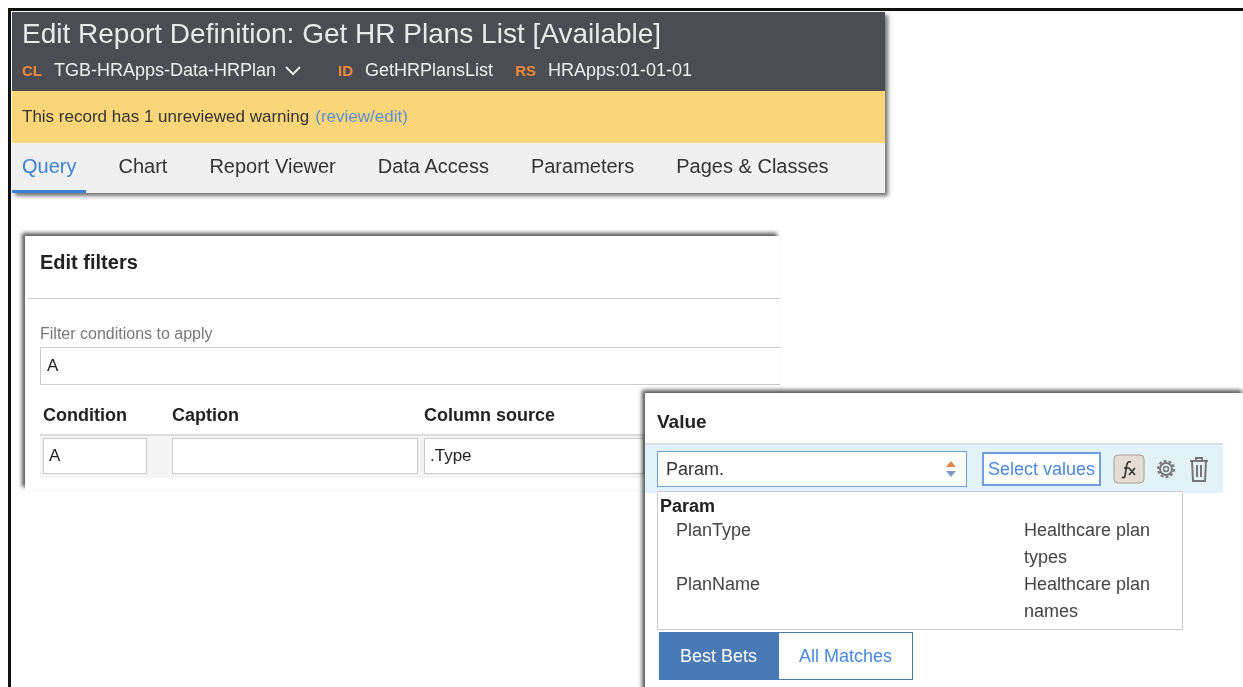 Image resolution: width=1243 pixels, height=687 pixels. I want to click on warning-text: This record has 1 unreviewed warning, so click(166, 117).